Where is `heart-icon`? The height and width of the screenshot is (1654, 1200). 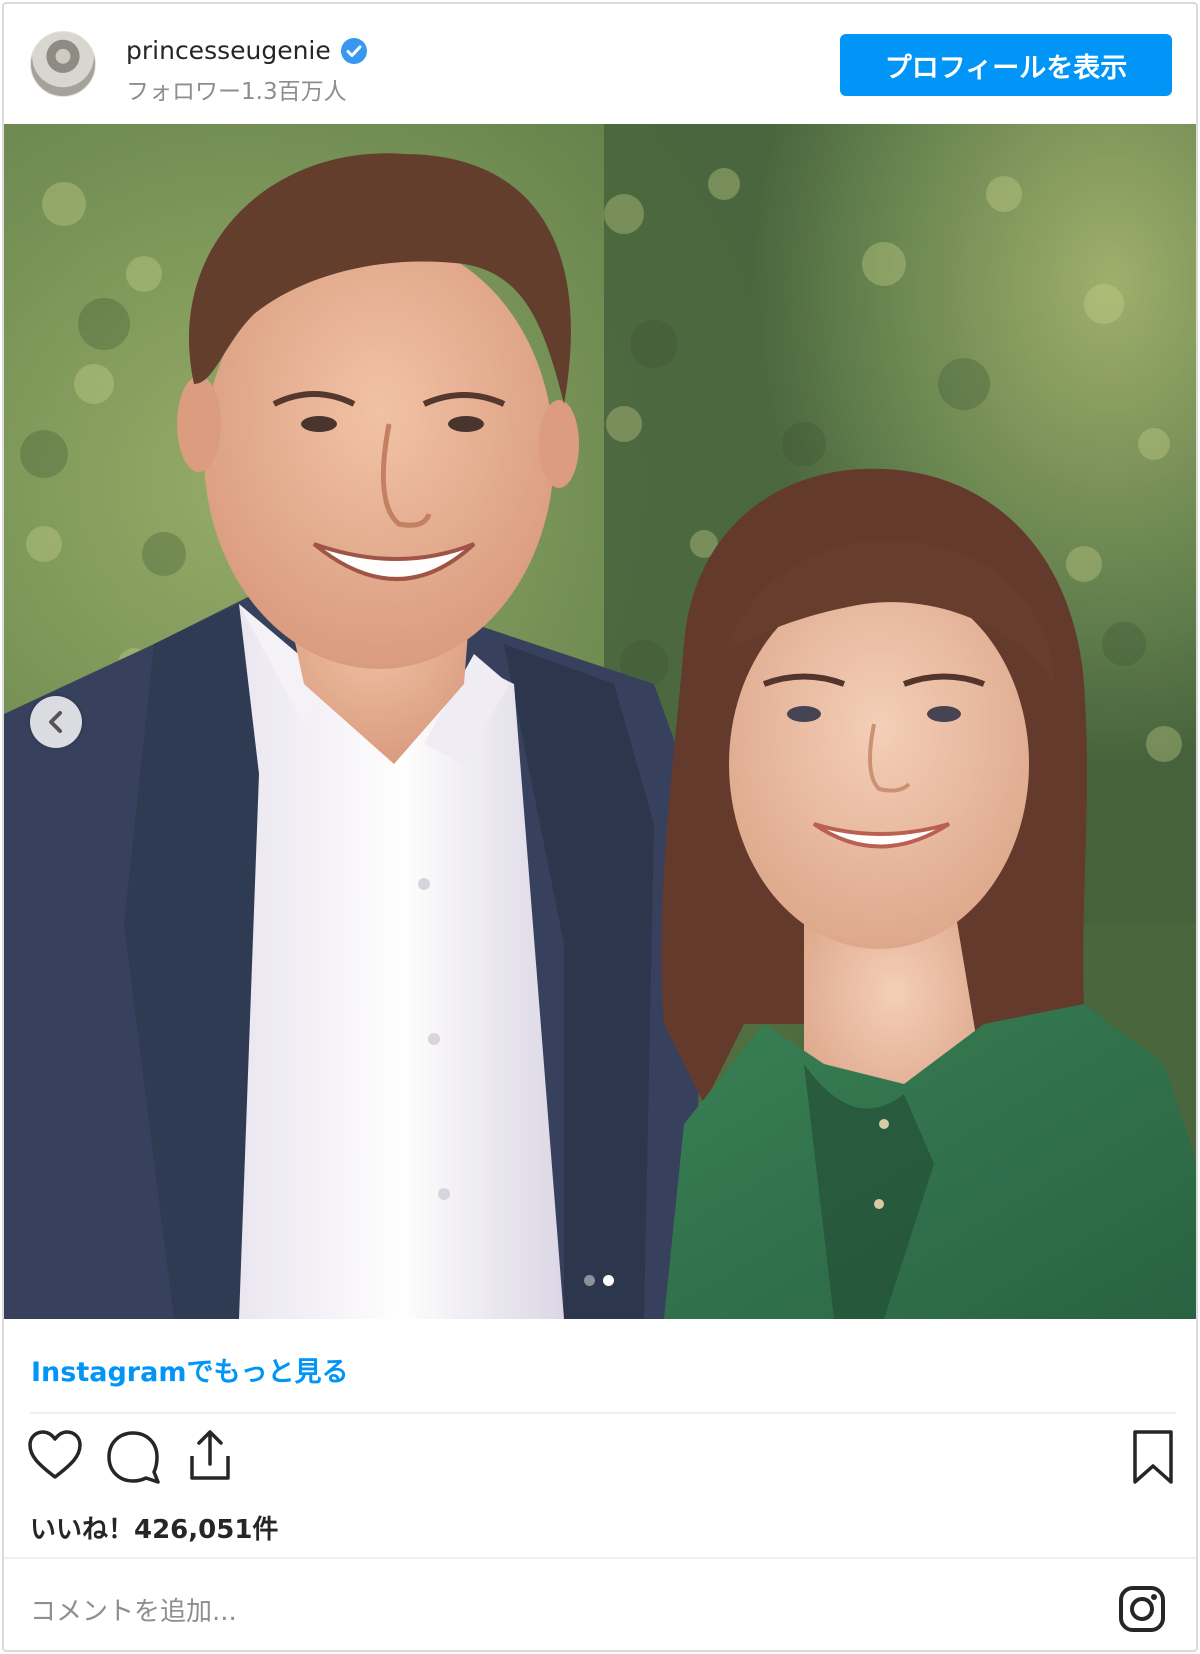
heart-icon is located at coordinates (55, 1455).